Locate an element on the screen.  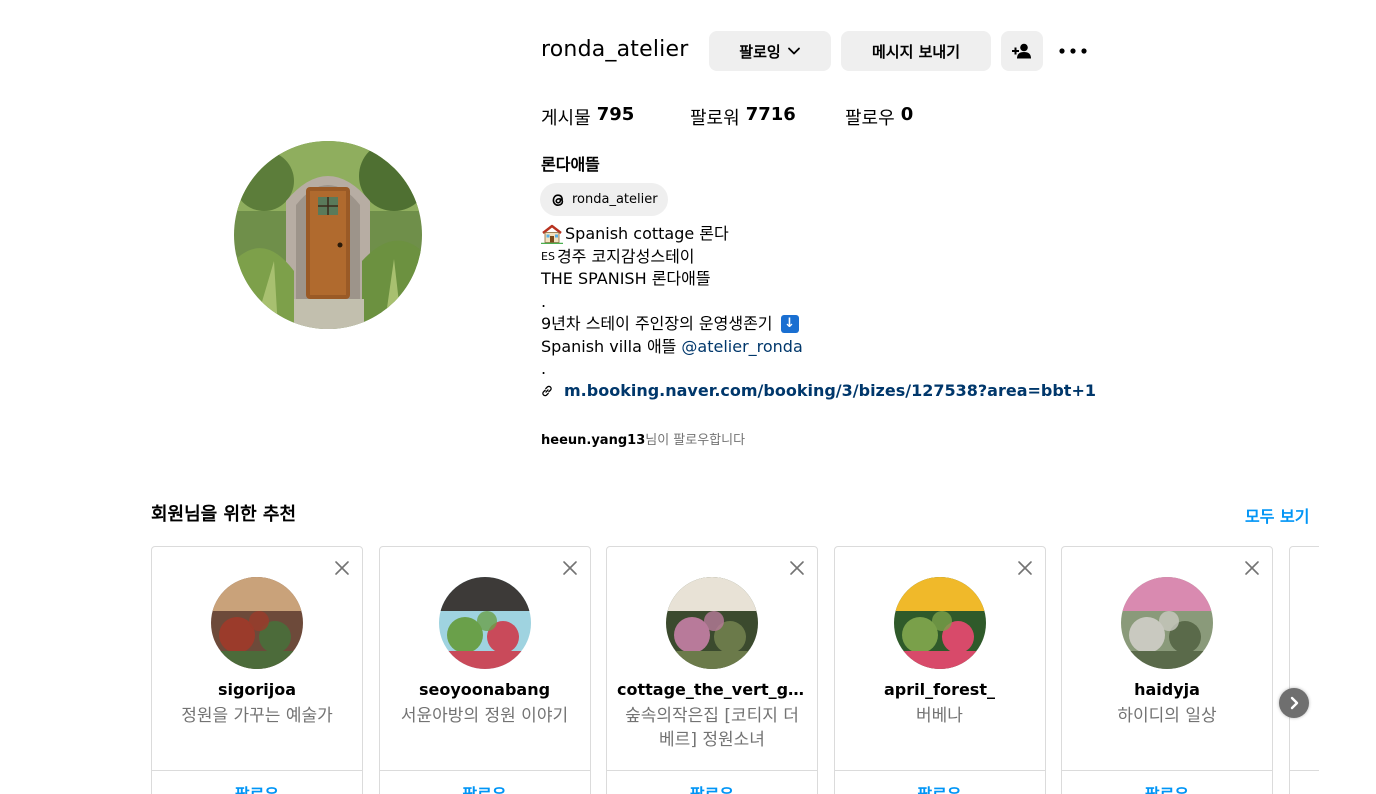
message-button-label: 메시지 보내기 is located at coordinates (916, 51).